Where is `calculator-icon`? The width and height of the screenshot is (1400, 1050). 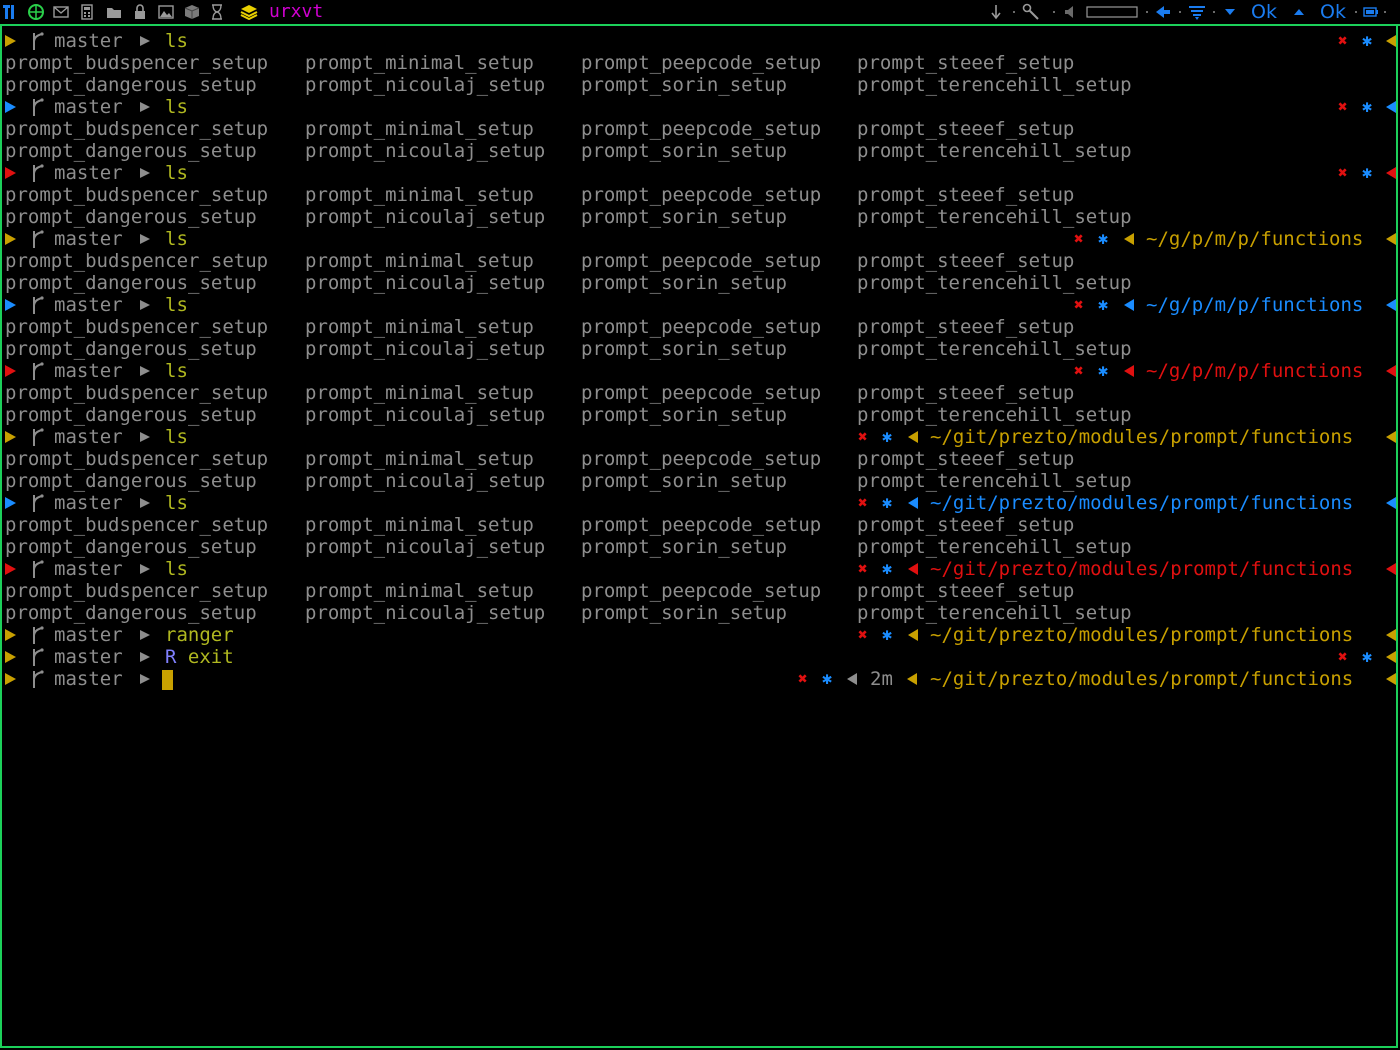 calculator-icon is located at coordinates (87, 12).